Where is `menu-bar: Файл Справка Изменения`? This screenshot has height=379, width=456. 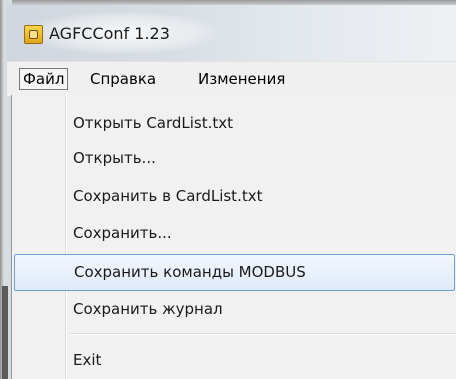
menu-bar: Файл Справка Изменения is located at coordinates (231, 78).